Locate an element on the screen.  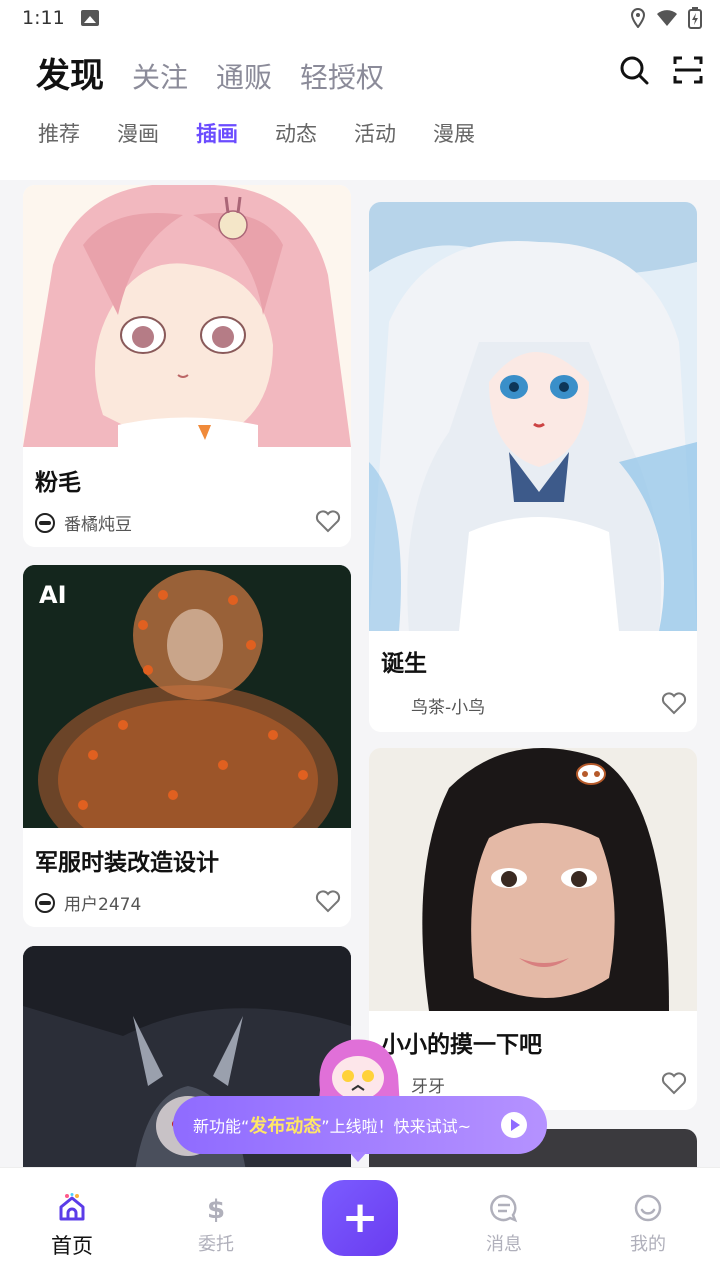
nav-messages-label: 消息 is located at coordinates (504, 1244).